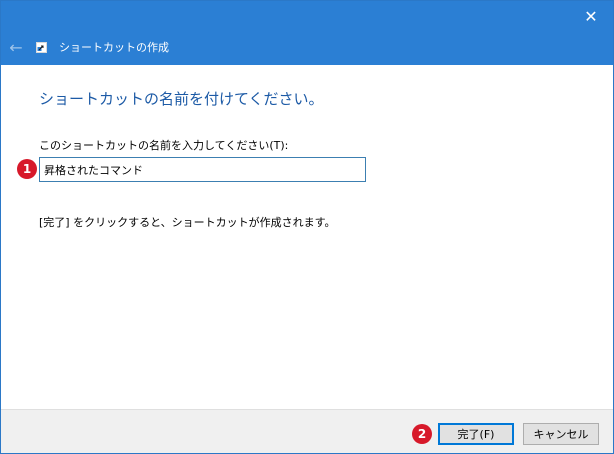 Image resolution: width=614 pixels, height=454 pixels. I want to click on shortcut-wizard-icon, so click(41, 47).